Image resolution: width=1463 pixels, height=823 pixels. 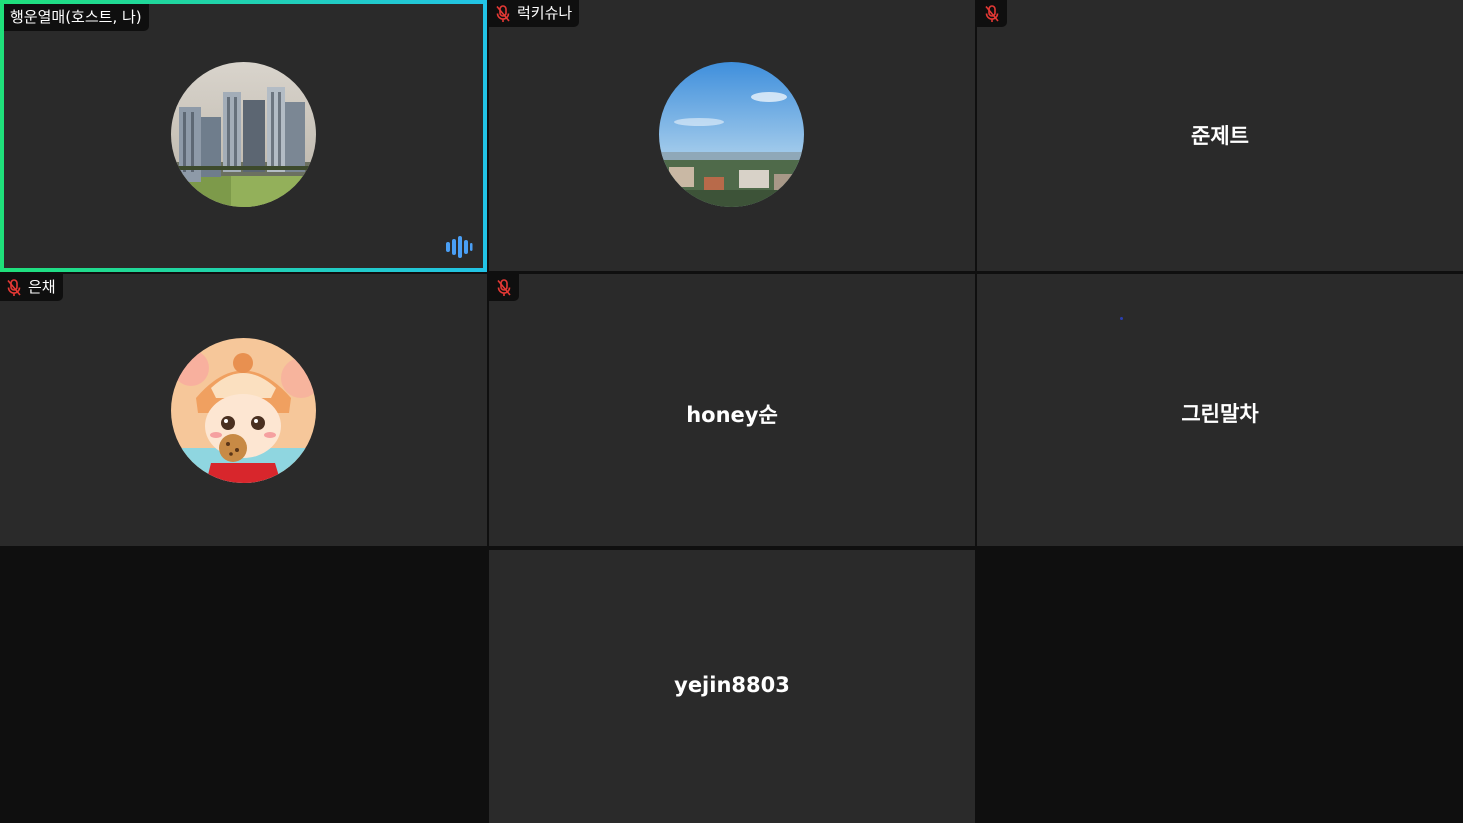 What do you see at coordinates (42, 287) in the screenshot?
I see `participant-name: 은채` at bounding box center [42, 287].